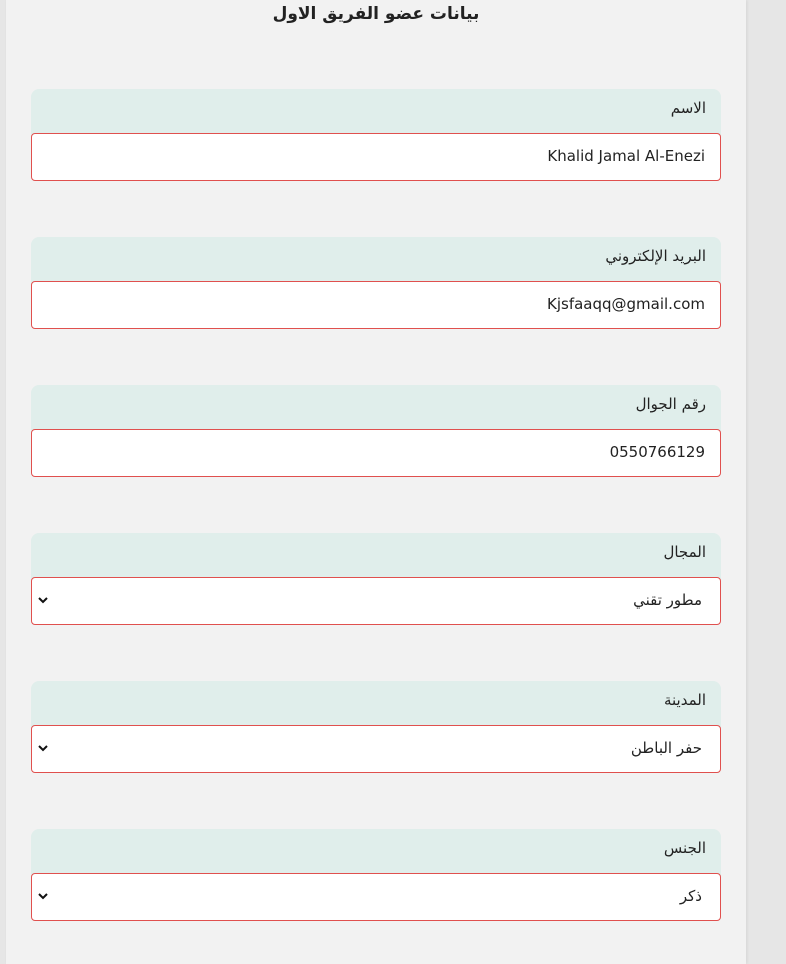 Image resolution: width=786 pixels, height=964 pixels. Describe the element at coordinates (626, 304) in the screenshot. I see `email-input-value: Kjsfaaqq@gmail.com` at that location.